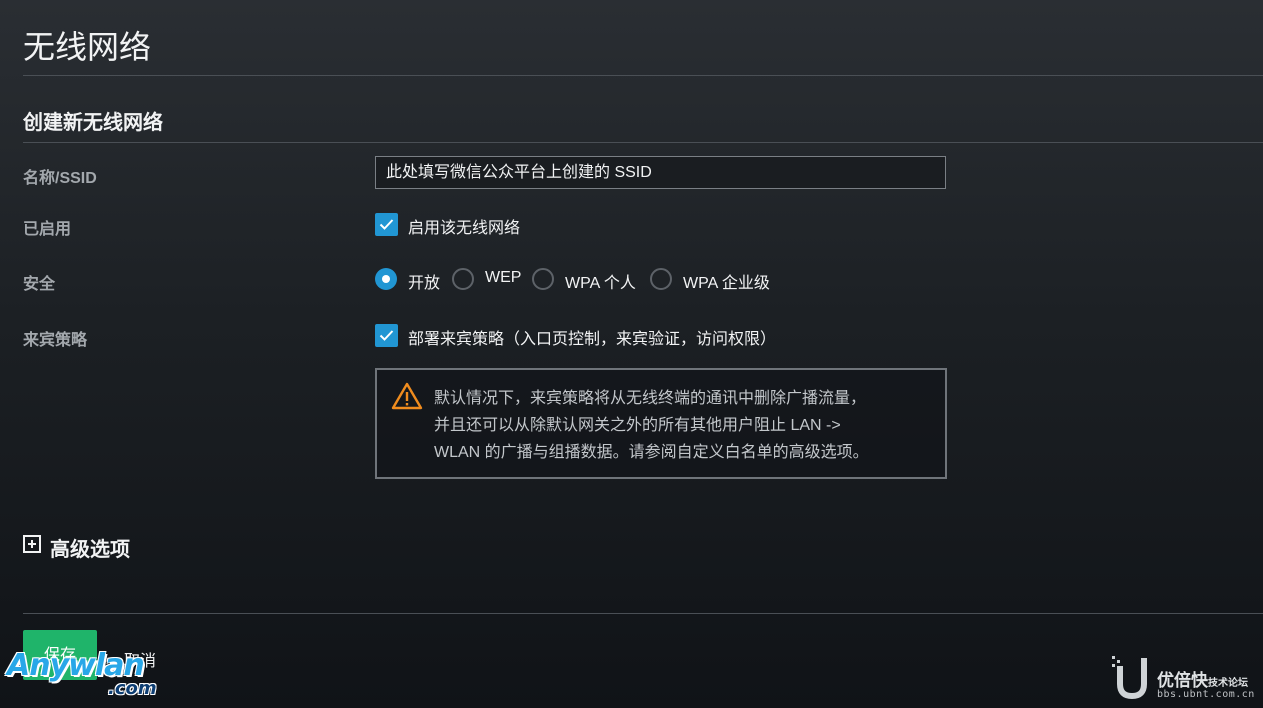 The width and height of the screenshot is (1263, 708). I want to click on security-radio-wep-label: WEP, so click(503, 278).